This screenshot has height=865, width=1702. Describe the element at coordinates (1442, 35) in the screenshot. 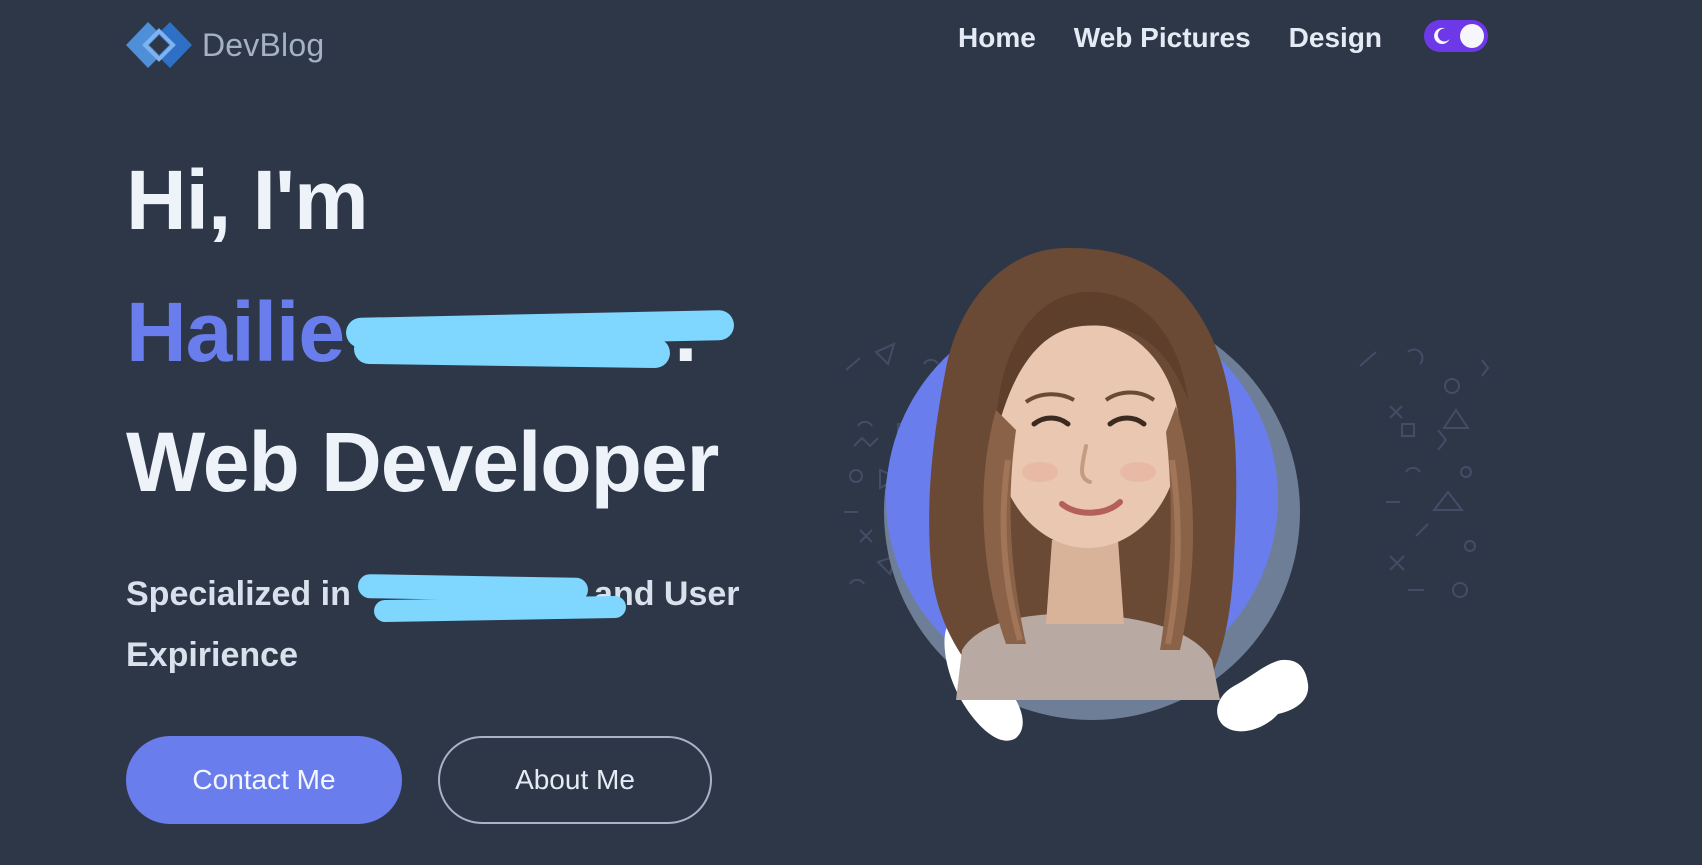

I see `moon-icon` at that location.